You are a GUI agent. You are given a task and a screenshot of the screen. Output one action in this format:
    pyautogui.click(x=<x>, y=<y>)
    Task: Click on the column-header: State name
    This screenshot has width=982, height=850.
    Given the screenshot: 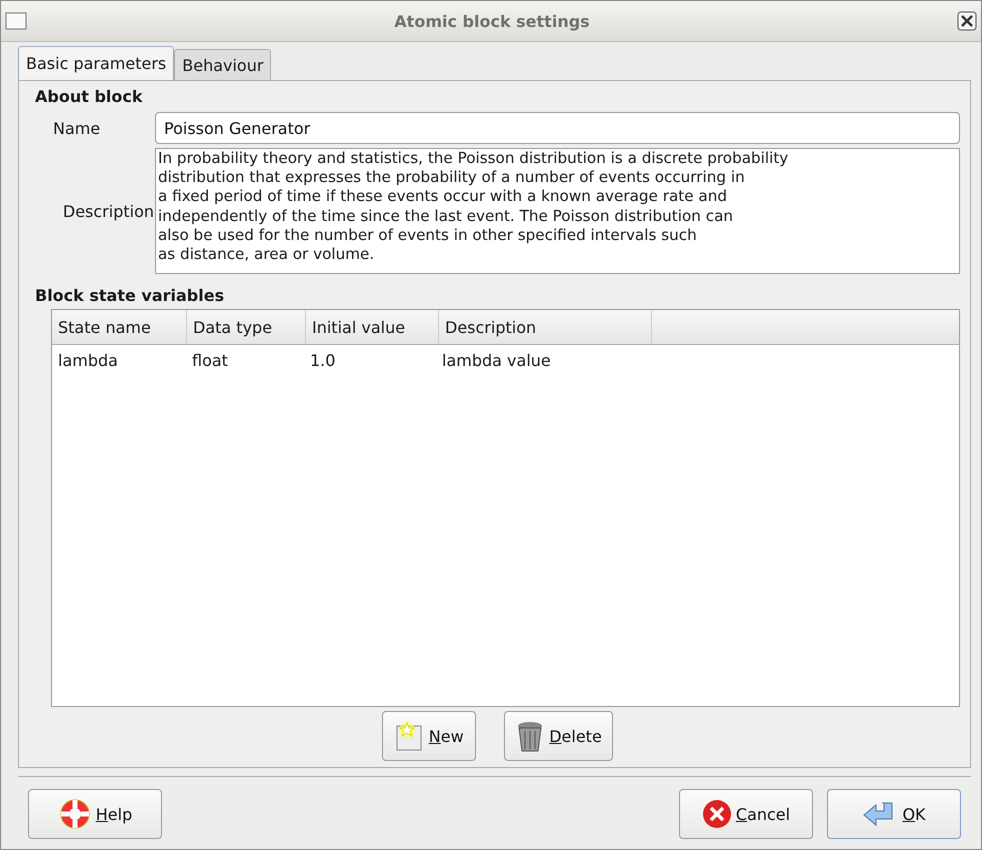 What is the action you would take?
    pyautogui.click(x=119, y=327)
    